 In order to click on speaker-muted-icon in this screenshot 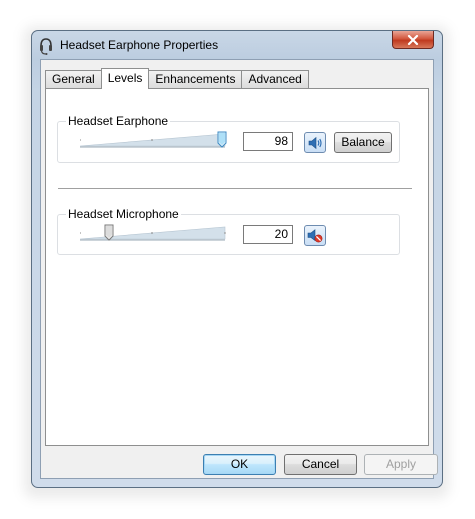, I will do `click(315, 235)`.